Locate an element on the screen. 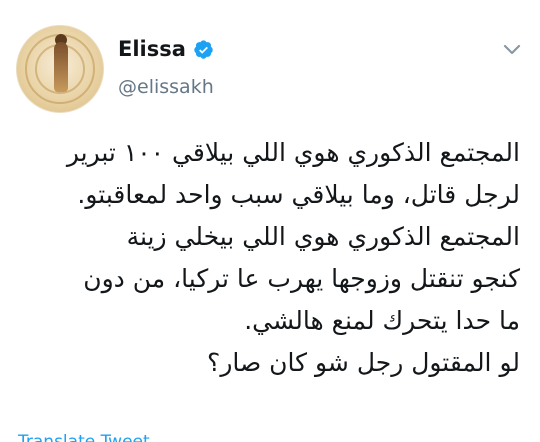  chevron-down-icon is located at coordinates (512, 50).